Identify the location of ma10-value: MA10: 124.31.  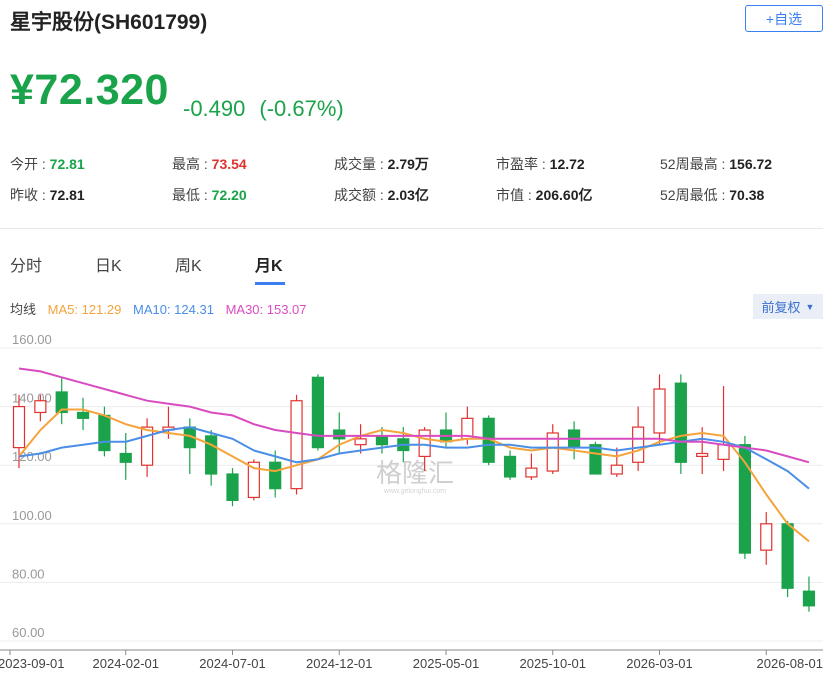
(173, 309).